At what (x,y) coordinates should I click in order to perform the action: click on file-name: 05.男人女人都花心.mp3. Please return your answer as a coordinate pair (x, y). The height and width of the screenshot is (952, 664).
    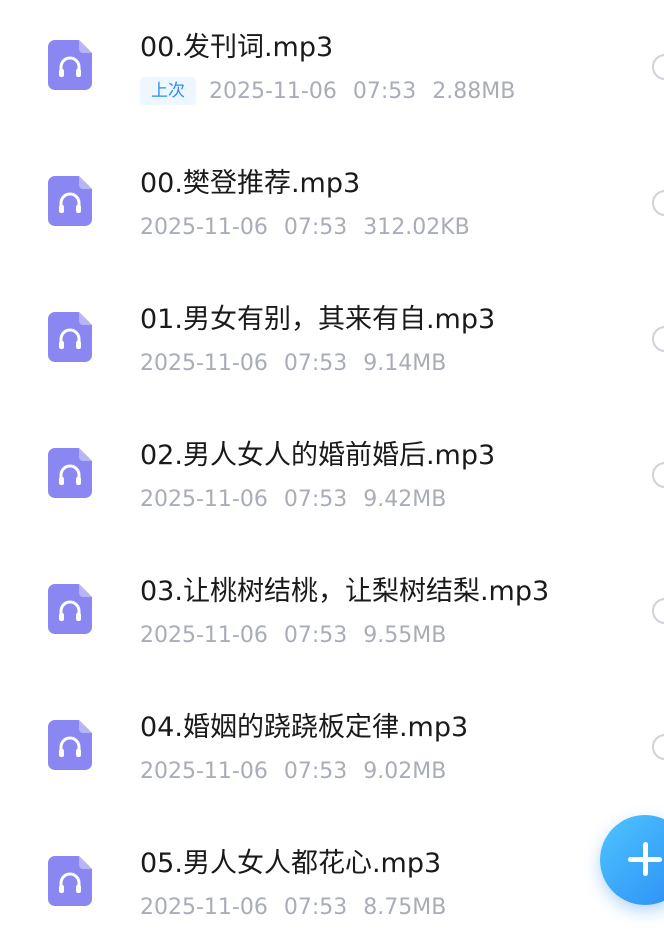
    Looking at the image, I should click on (291, 863).